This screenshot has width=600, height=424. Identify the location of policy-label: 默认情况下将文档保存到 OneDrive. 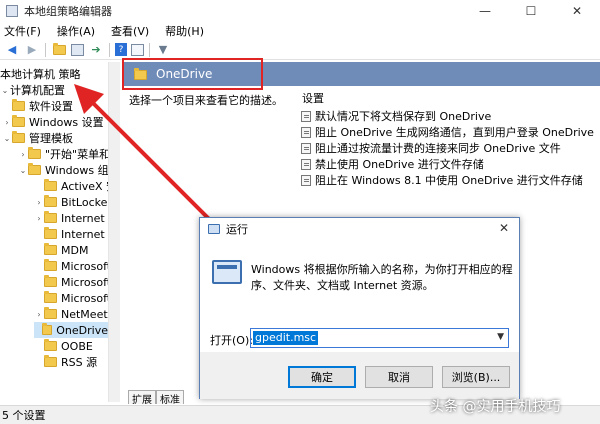
(403, 116).